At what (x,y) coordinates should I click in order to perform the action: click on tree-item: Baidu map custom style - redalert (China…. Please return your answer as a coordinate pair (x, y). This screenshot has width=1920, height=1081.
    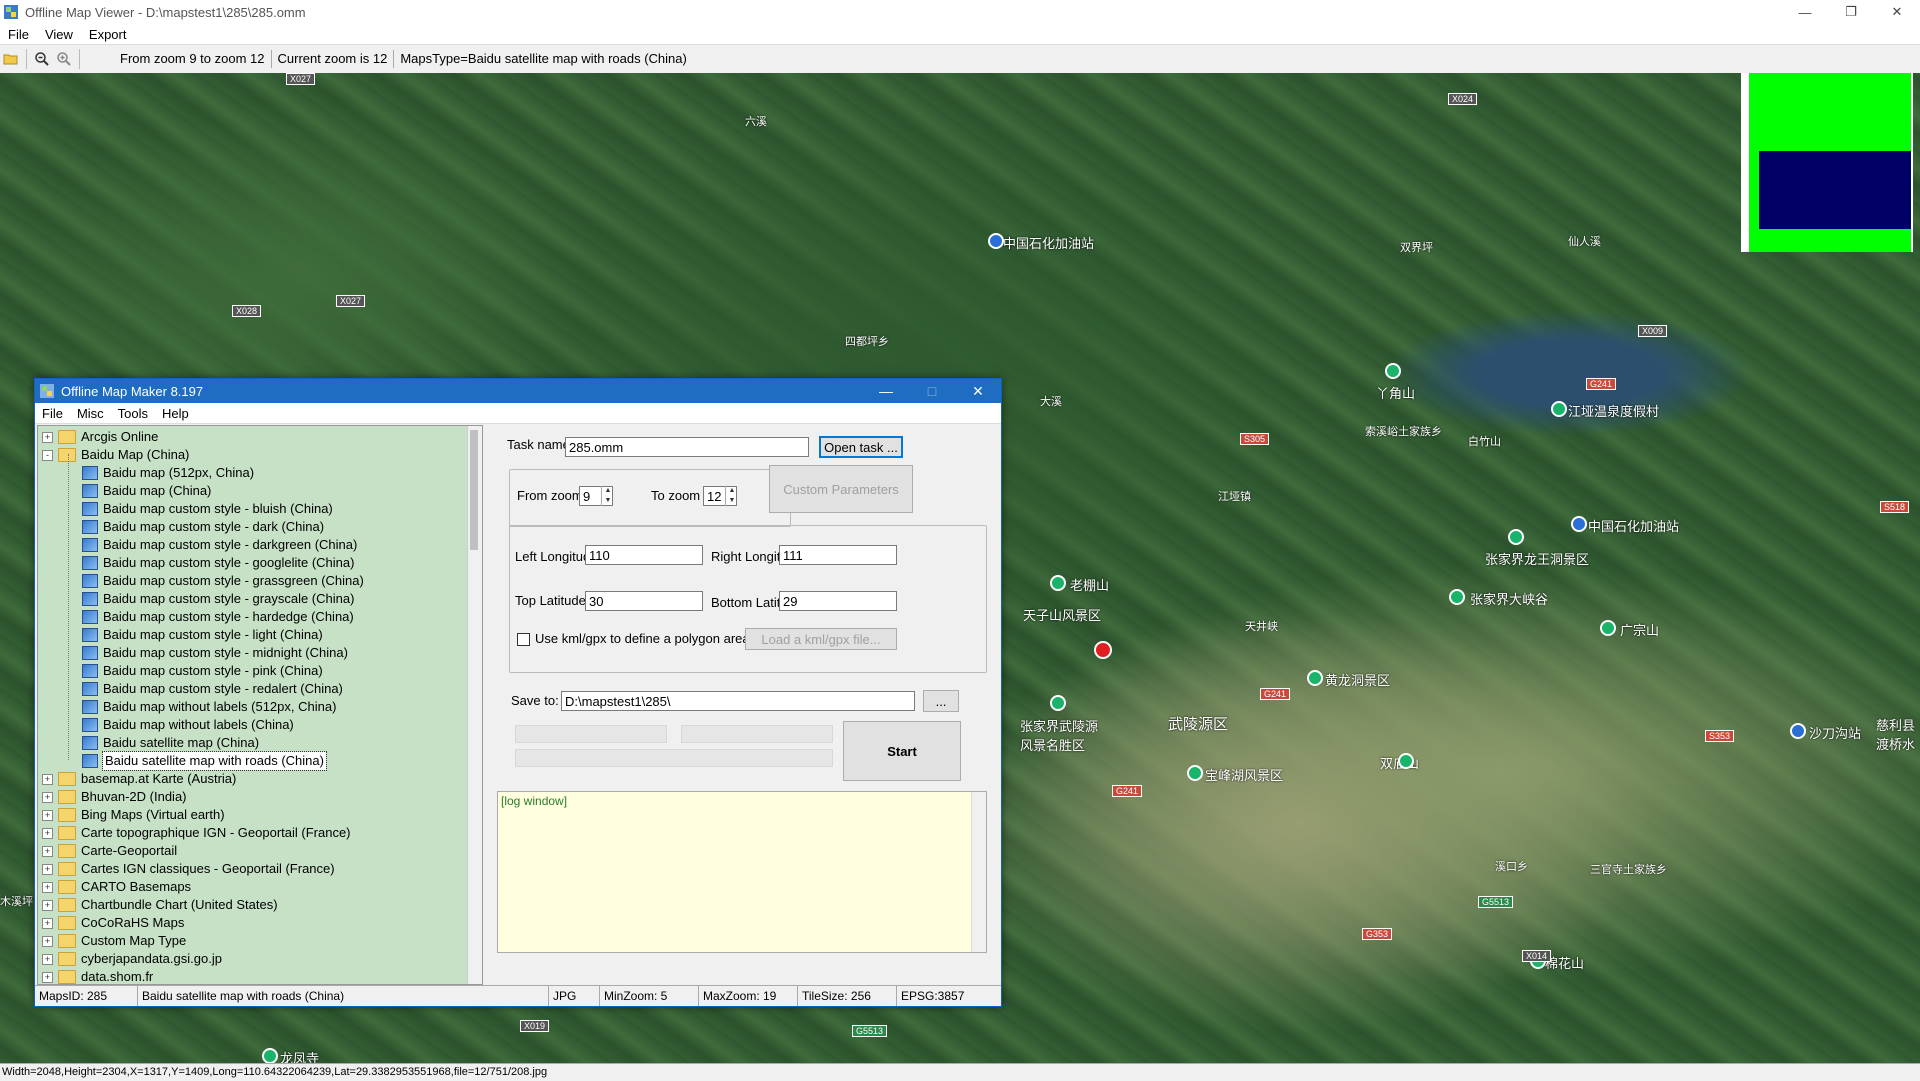
    Looking at the image, I should click on (212, 689).